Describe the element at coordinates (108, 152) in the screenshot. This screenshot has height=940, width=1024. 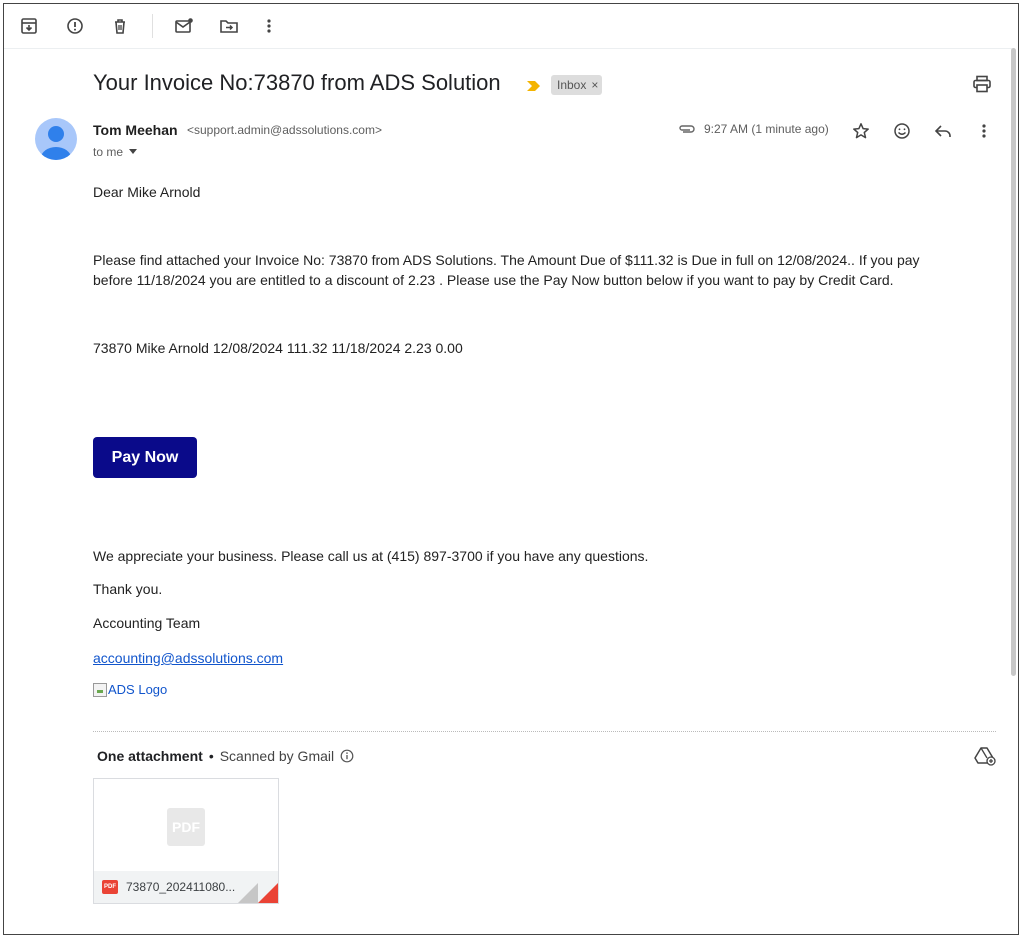
I see `recipient-label: to me` at that location.